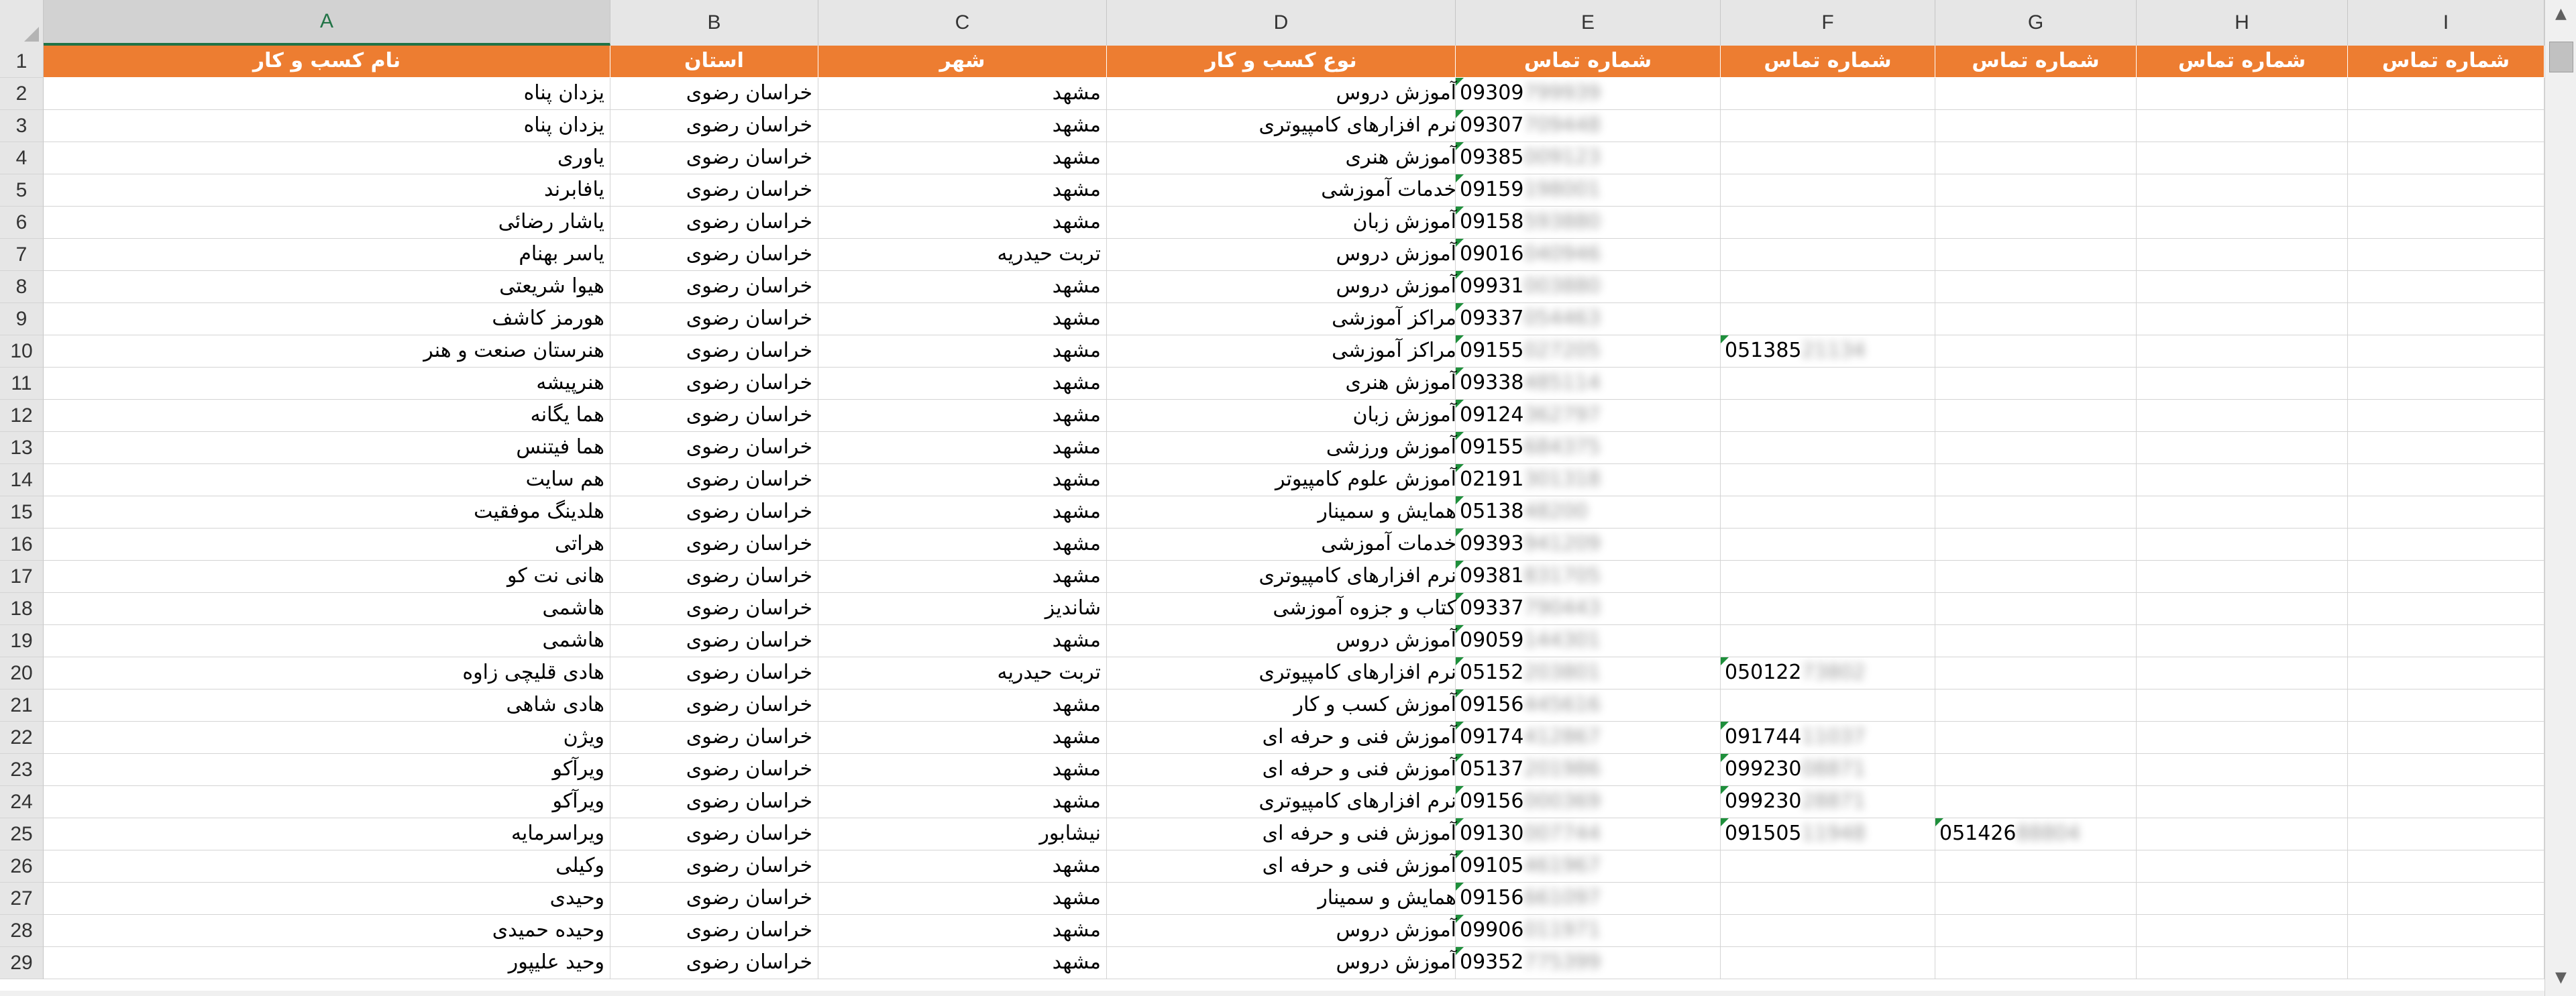 Image resolution: width=2576 pixels, height=996 pixels. Describe the element at coordinates (327, 158) in the screenshot. I see `cell-business-name: یاوری` at that location.